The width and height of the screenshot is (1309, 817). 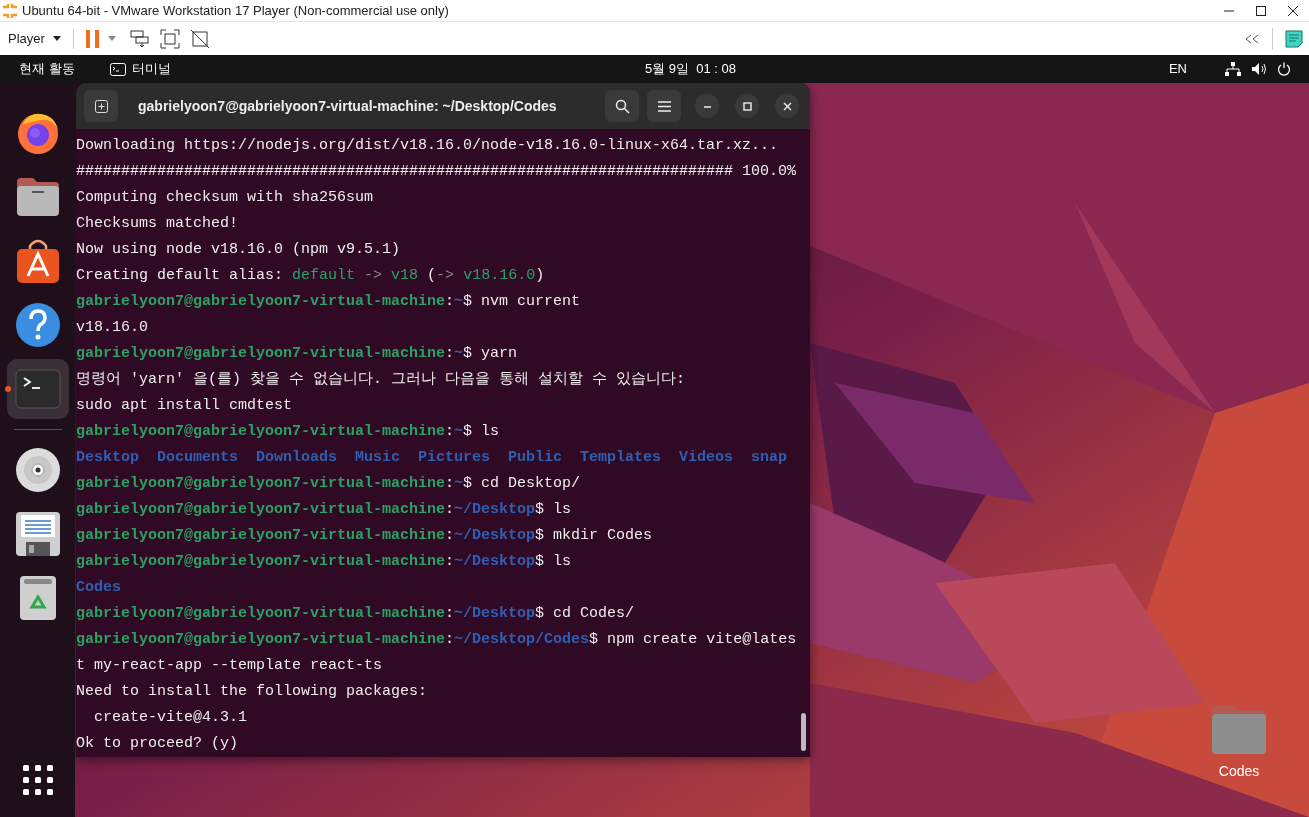 I want to click on terminal-text: Need to install the following packages:, so click(x=252, y=691).